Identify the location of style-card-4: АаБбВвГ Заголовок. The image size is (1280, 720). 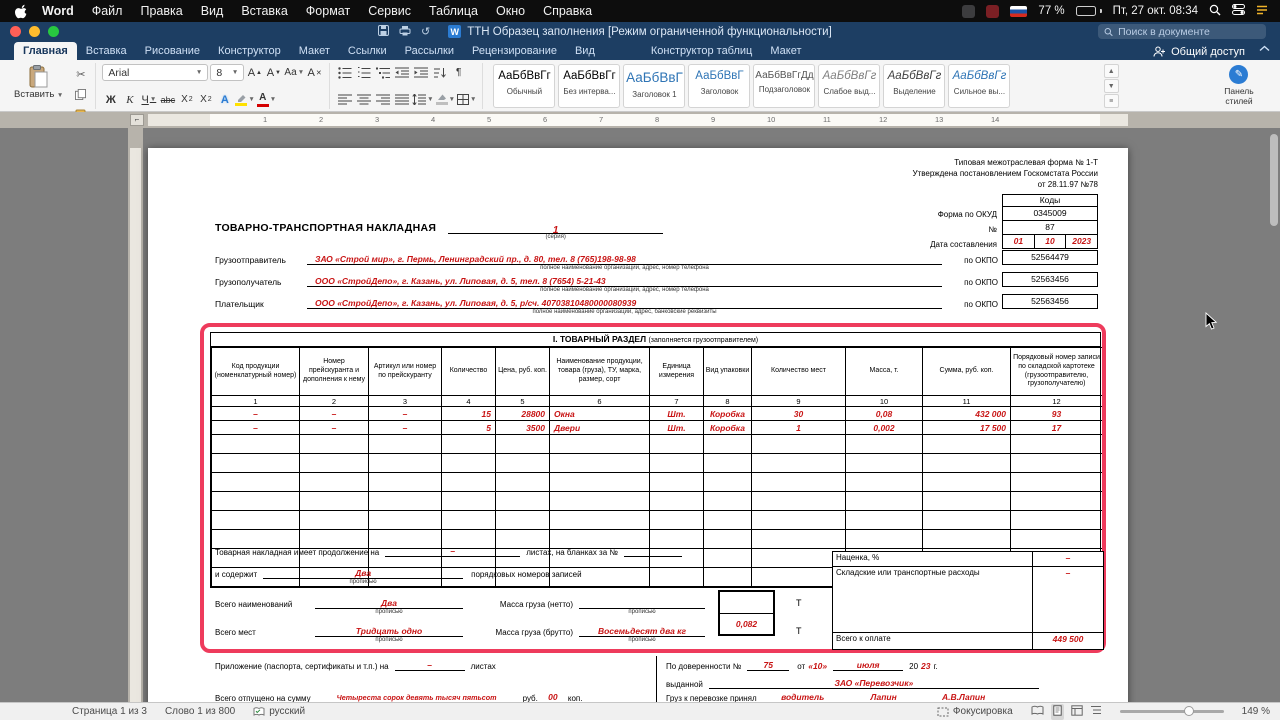
(719, 86).